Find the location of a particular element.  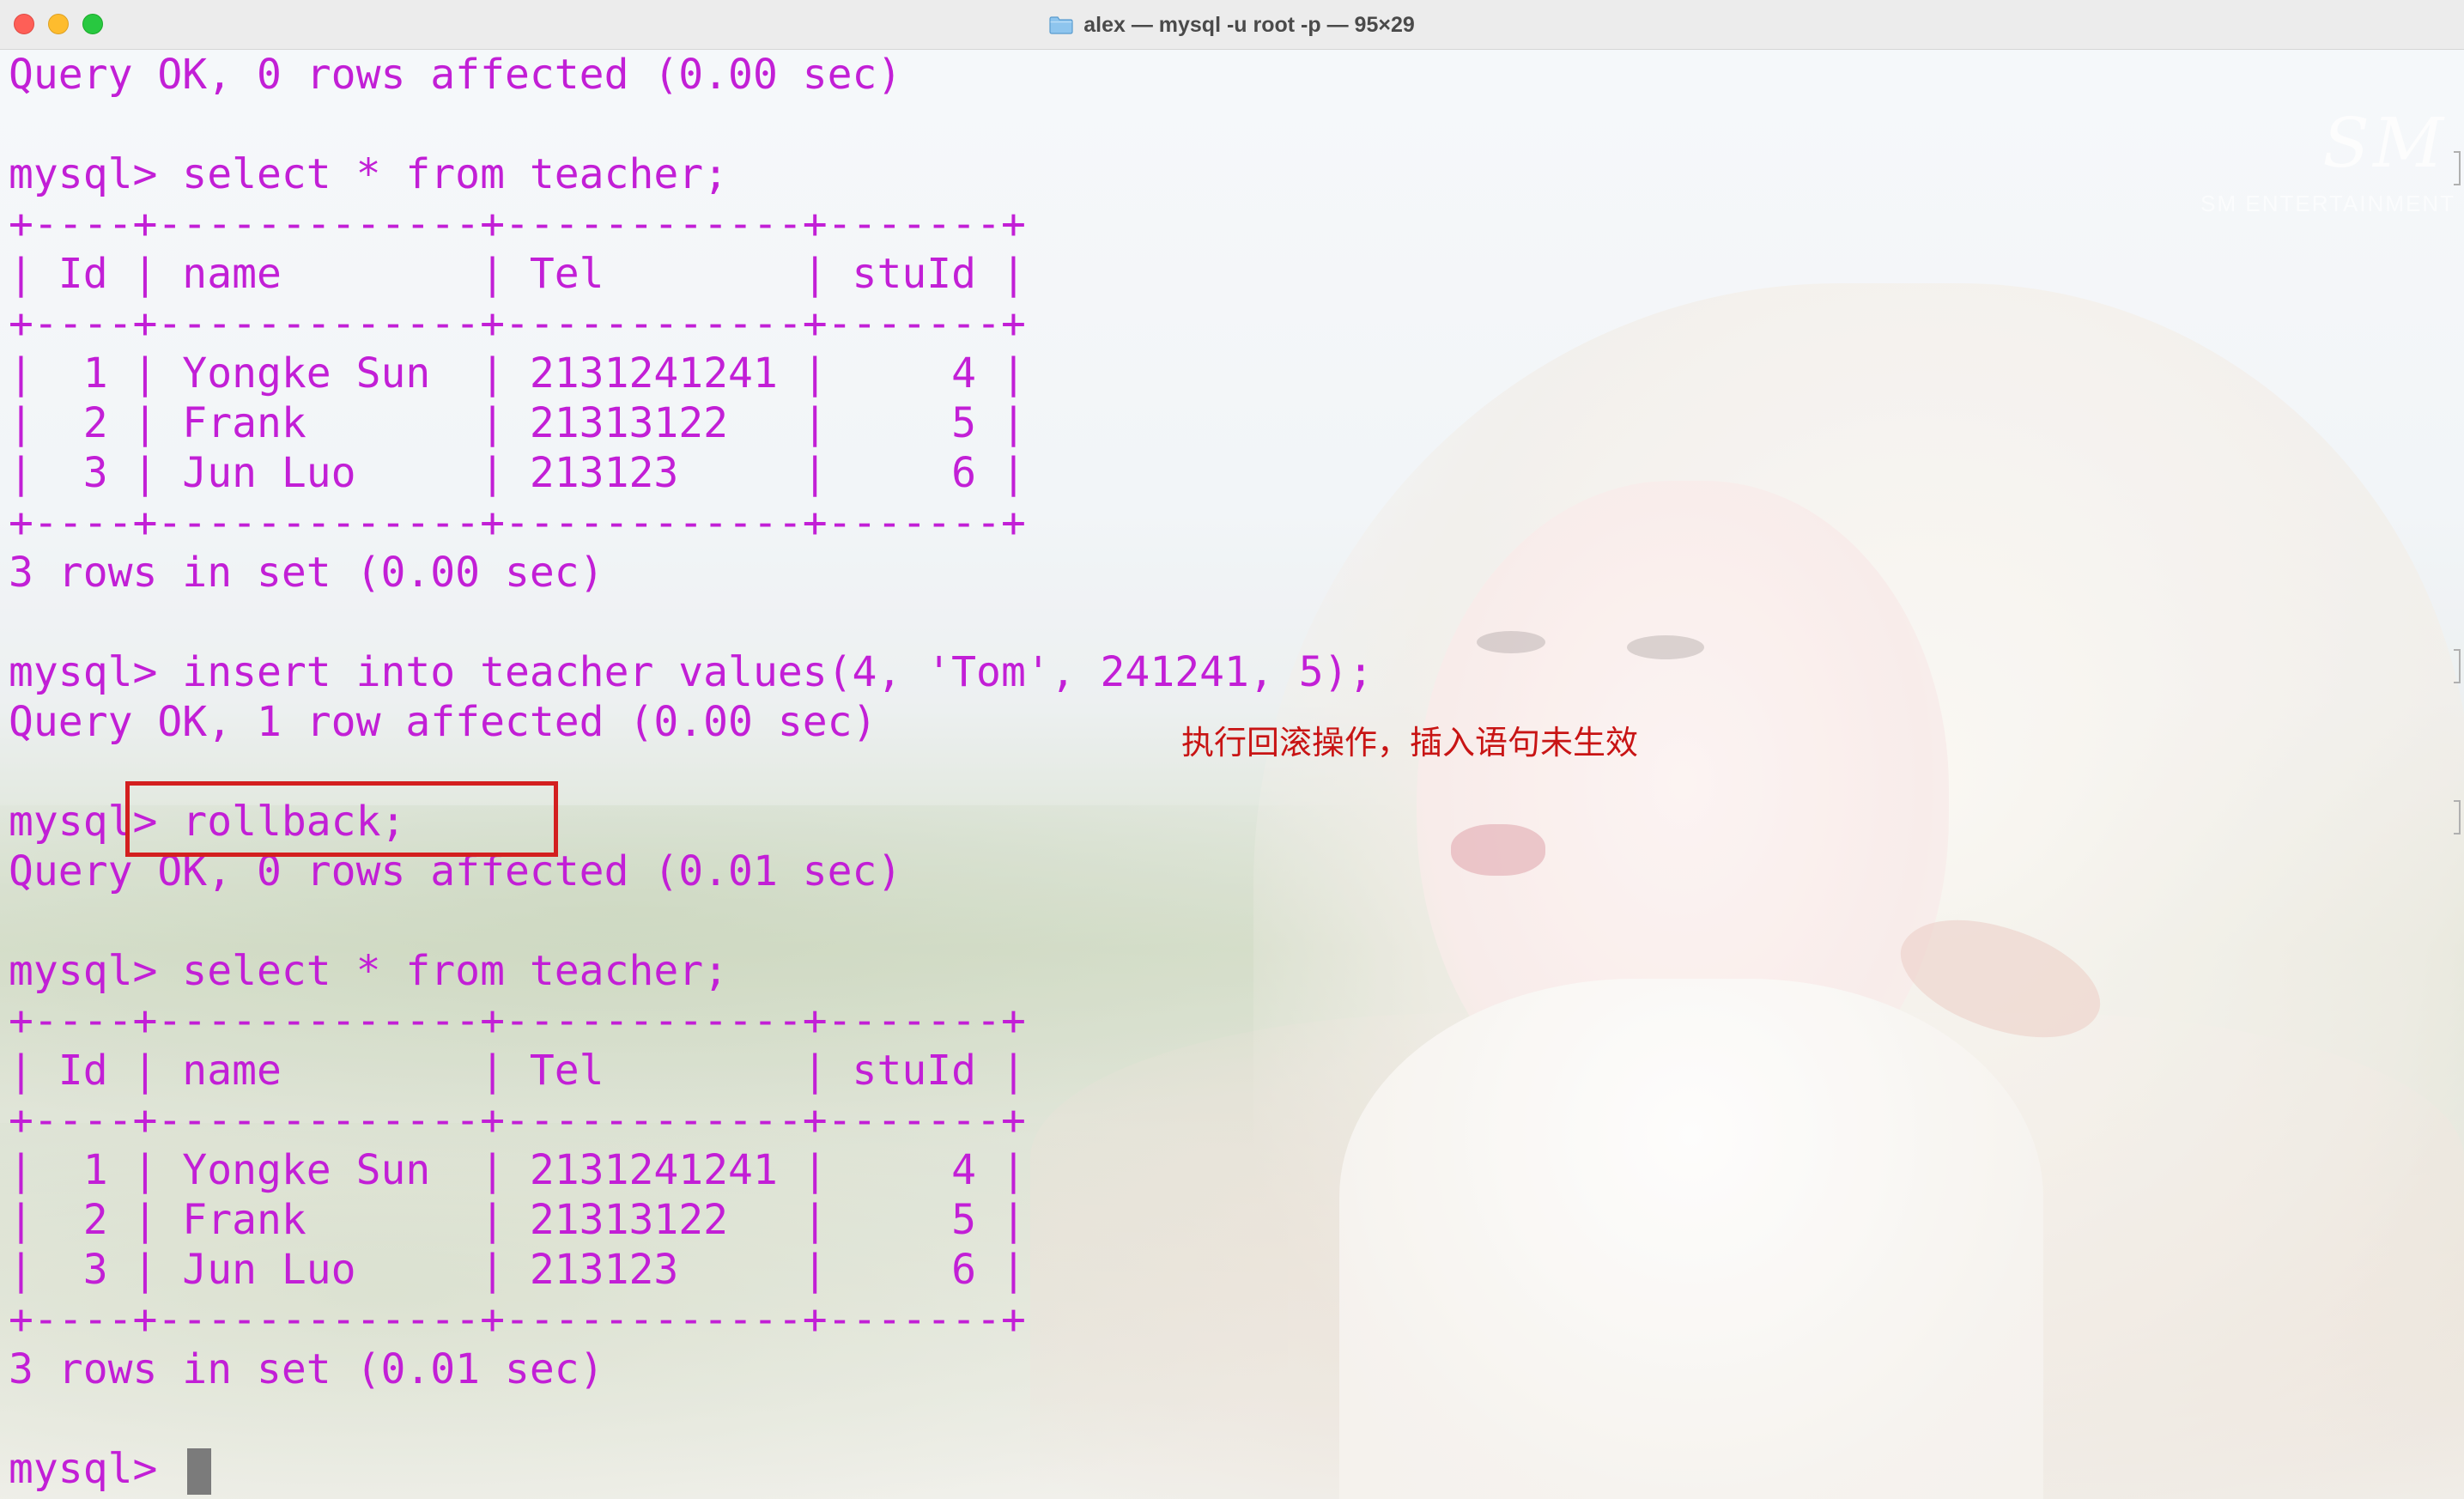

annotation-label: 执行回滚操作，插入语句未生效 is located at coordinates (1410, 743).